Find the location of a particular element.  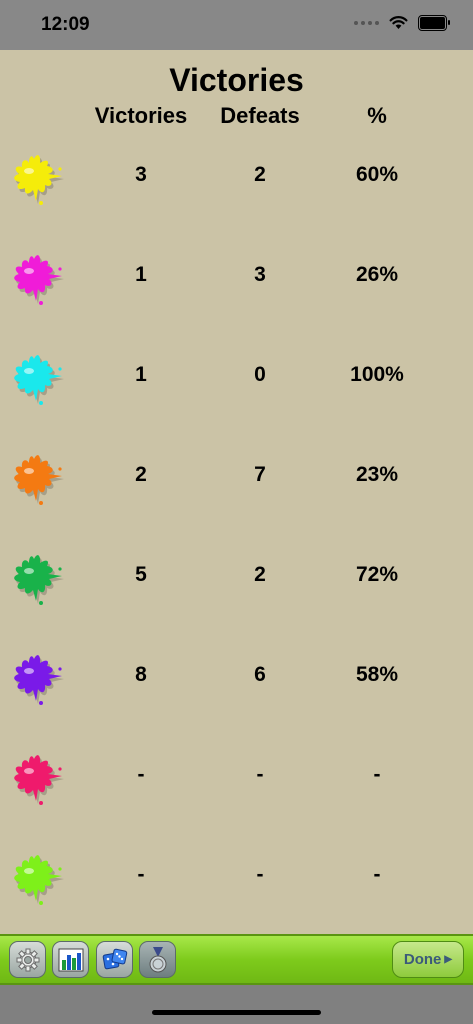

settings-button is located at coordinates (27, 959).